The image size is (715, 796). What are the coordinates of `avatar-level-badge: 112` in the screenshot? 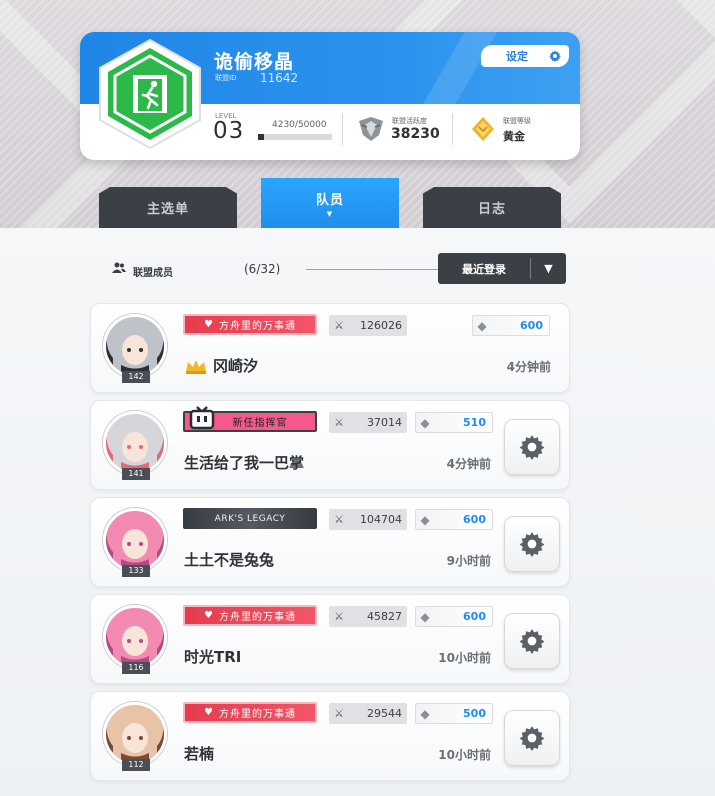 It's located at (136, 765).